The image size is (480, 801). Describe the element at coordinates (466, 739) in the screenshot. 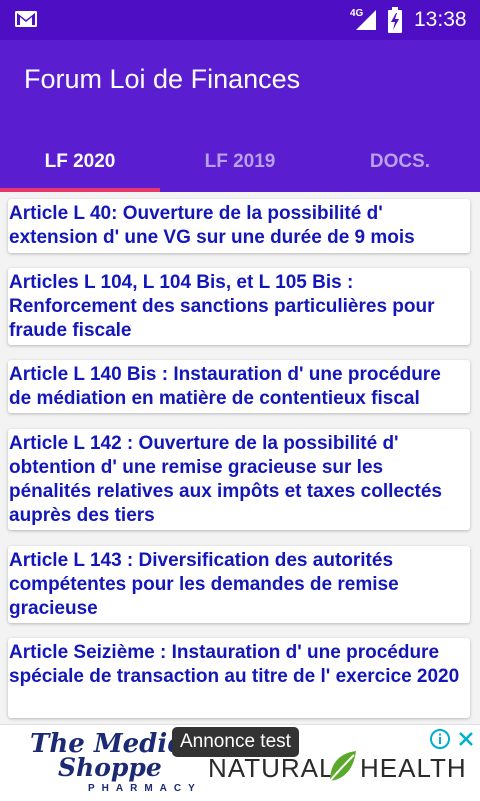

I see `ad-close-icon` at that location.